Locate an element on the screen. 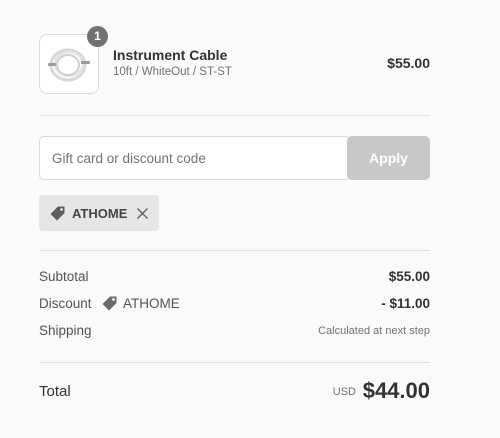  applied-discount-tag: ATHOME is located at coordinates (99, 213).